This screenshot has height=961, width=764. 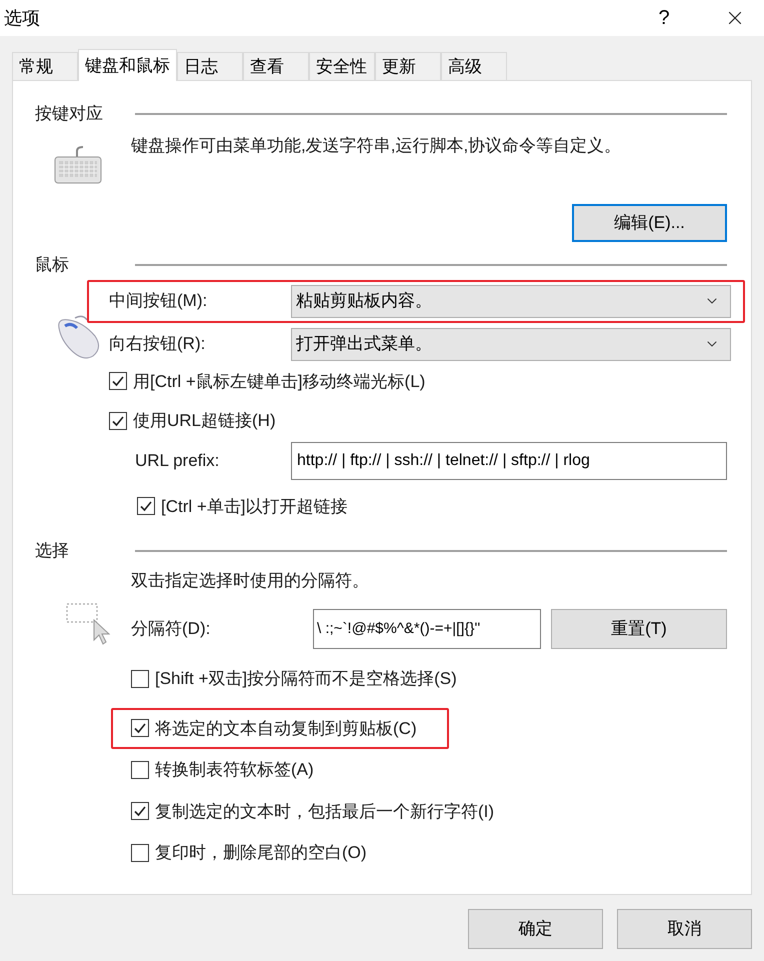 What do you see at coordinates (52, 265) in the screenshot?
I see `section-heading: 鼠标` at bounding box center [52, 265].